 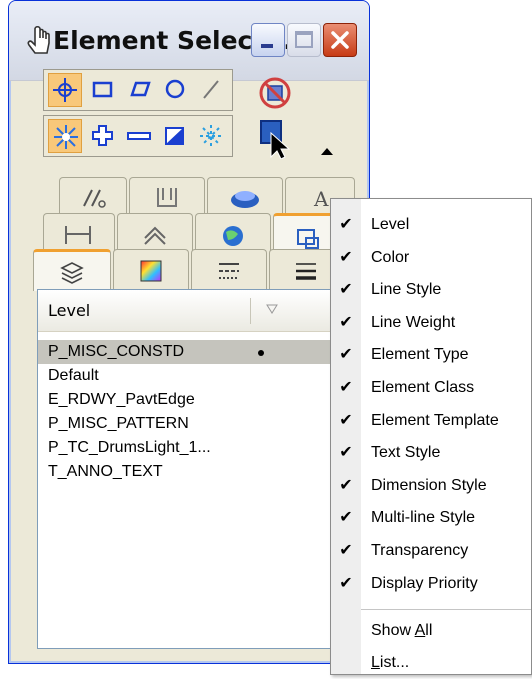 I want to click on menu-item-label: Color, so click(x=390, y=257).